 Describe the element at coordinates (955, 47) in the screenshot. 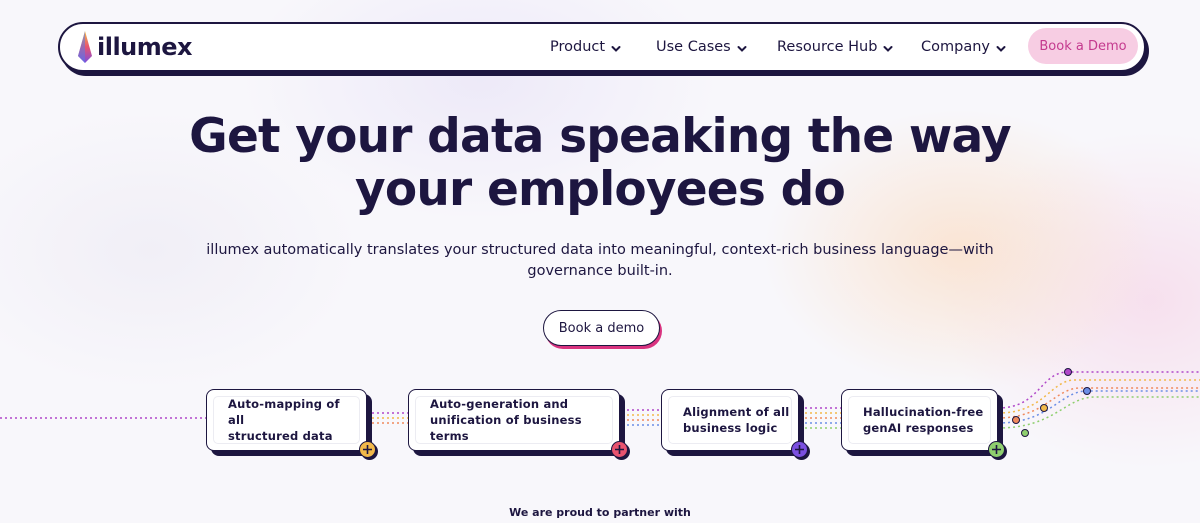

I see `nav-item-label: Company` at that location.